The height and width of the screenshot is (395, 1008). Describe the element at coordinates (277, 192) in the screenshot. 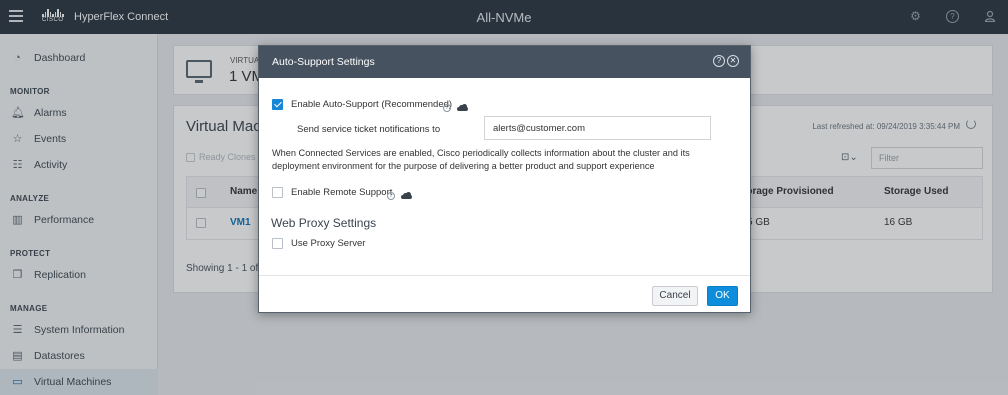

I see `enable-remote-support-checkbox` at that location.